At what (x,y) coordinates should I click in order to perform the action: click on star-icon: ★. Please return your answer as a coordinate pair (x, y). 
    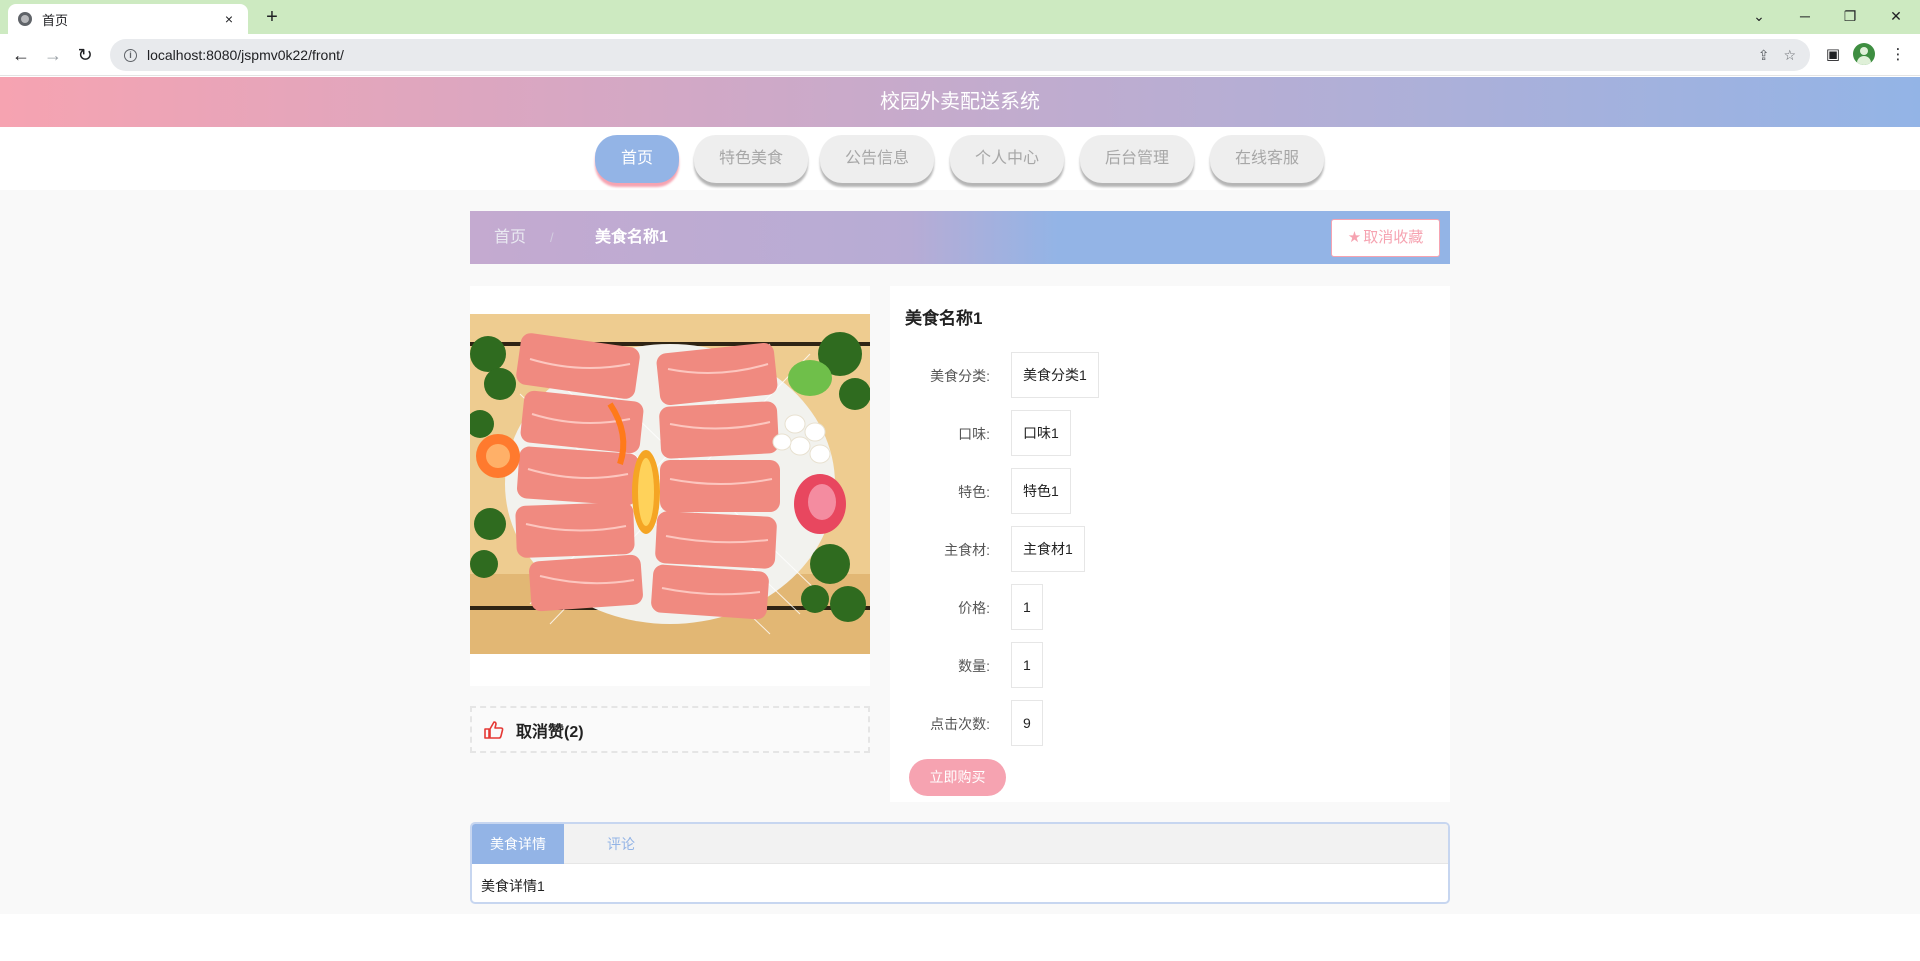
    Looking at the image, I should click on (1354, 237).